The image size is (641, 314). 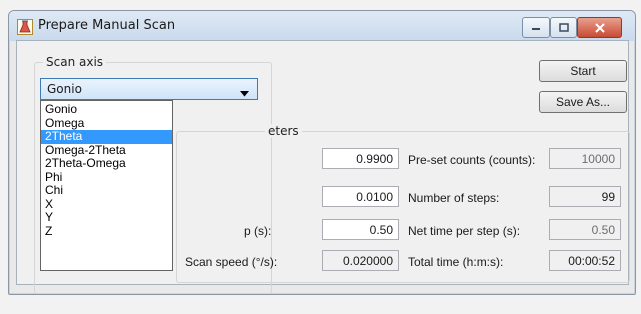 I want to click on range-field: 0.9900, so click(x=360, y=158).